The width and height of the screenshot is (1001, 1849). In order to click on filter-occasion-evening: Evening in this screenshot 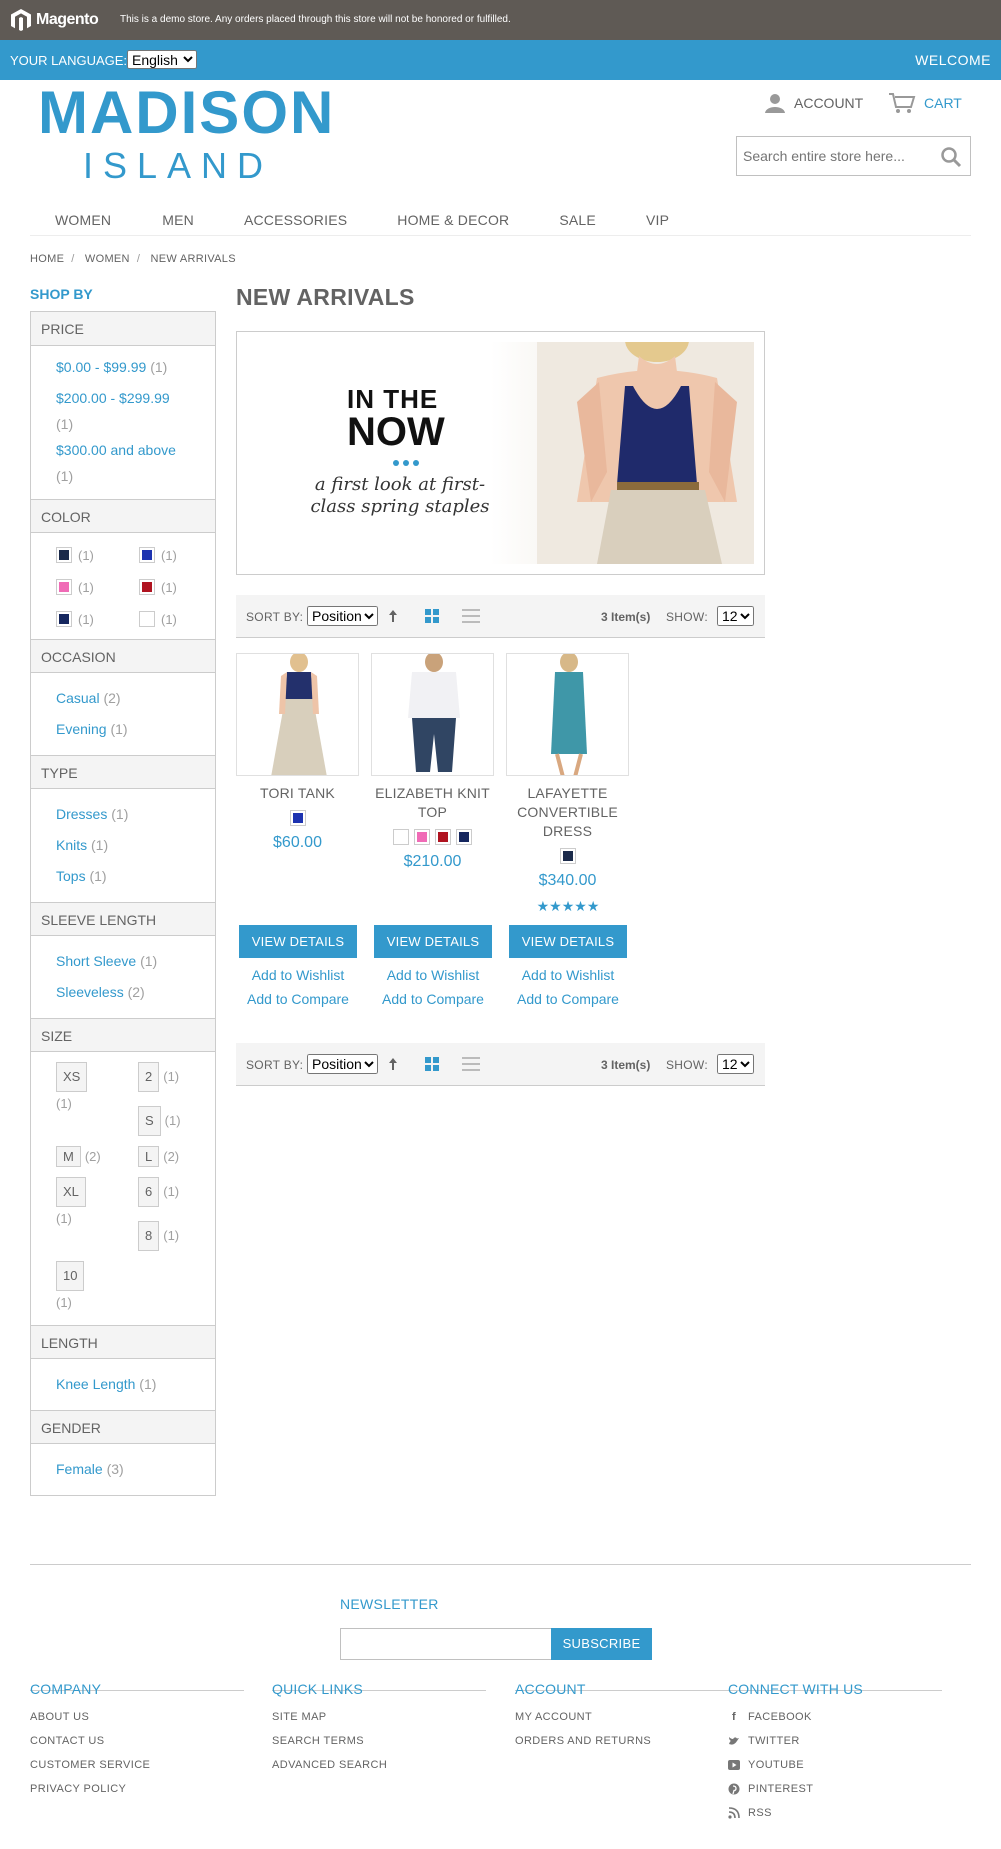, I will do `click(81, 729)`.